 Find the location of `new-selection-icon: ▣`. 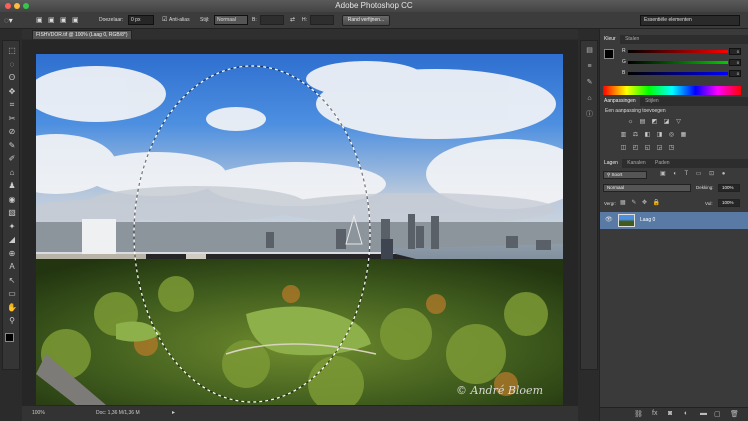

new-selection-icon: ▣ is located at coordinates (39, 20).